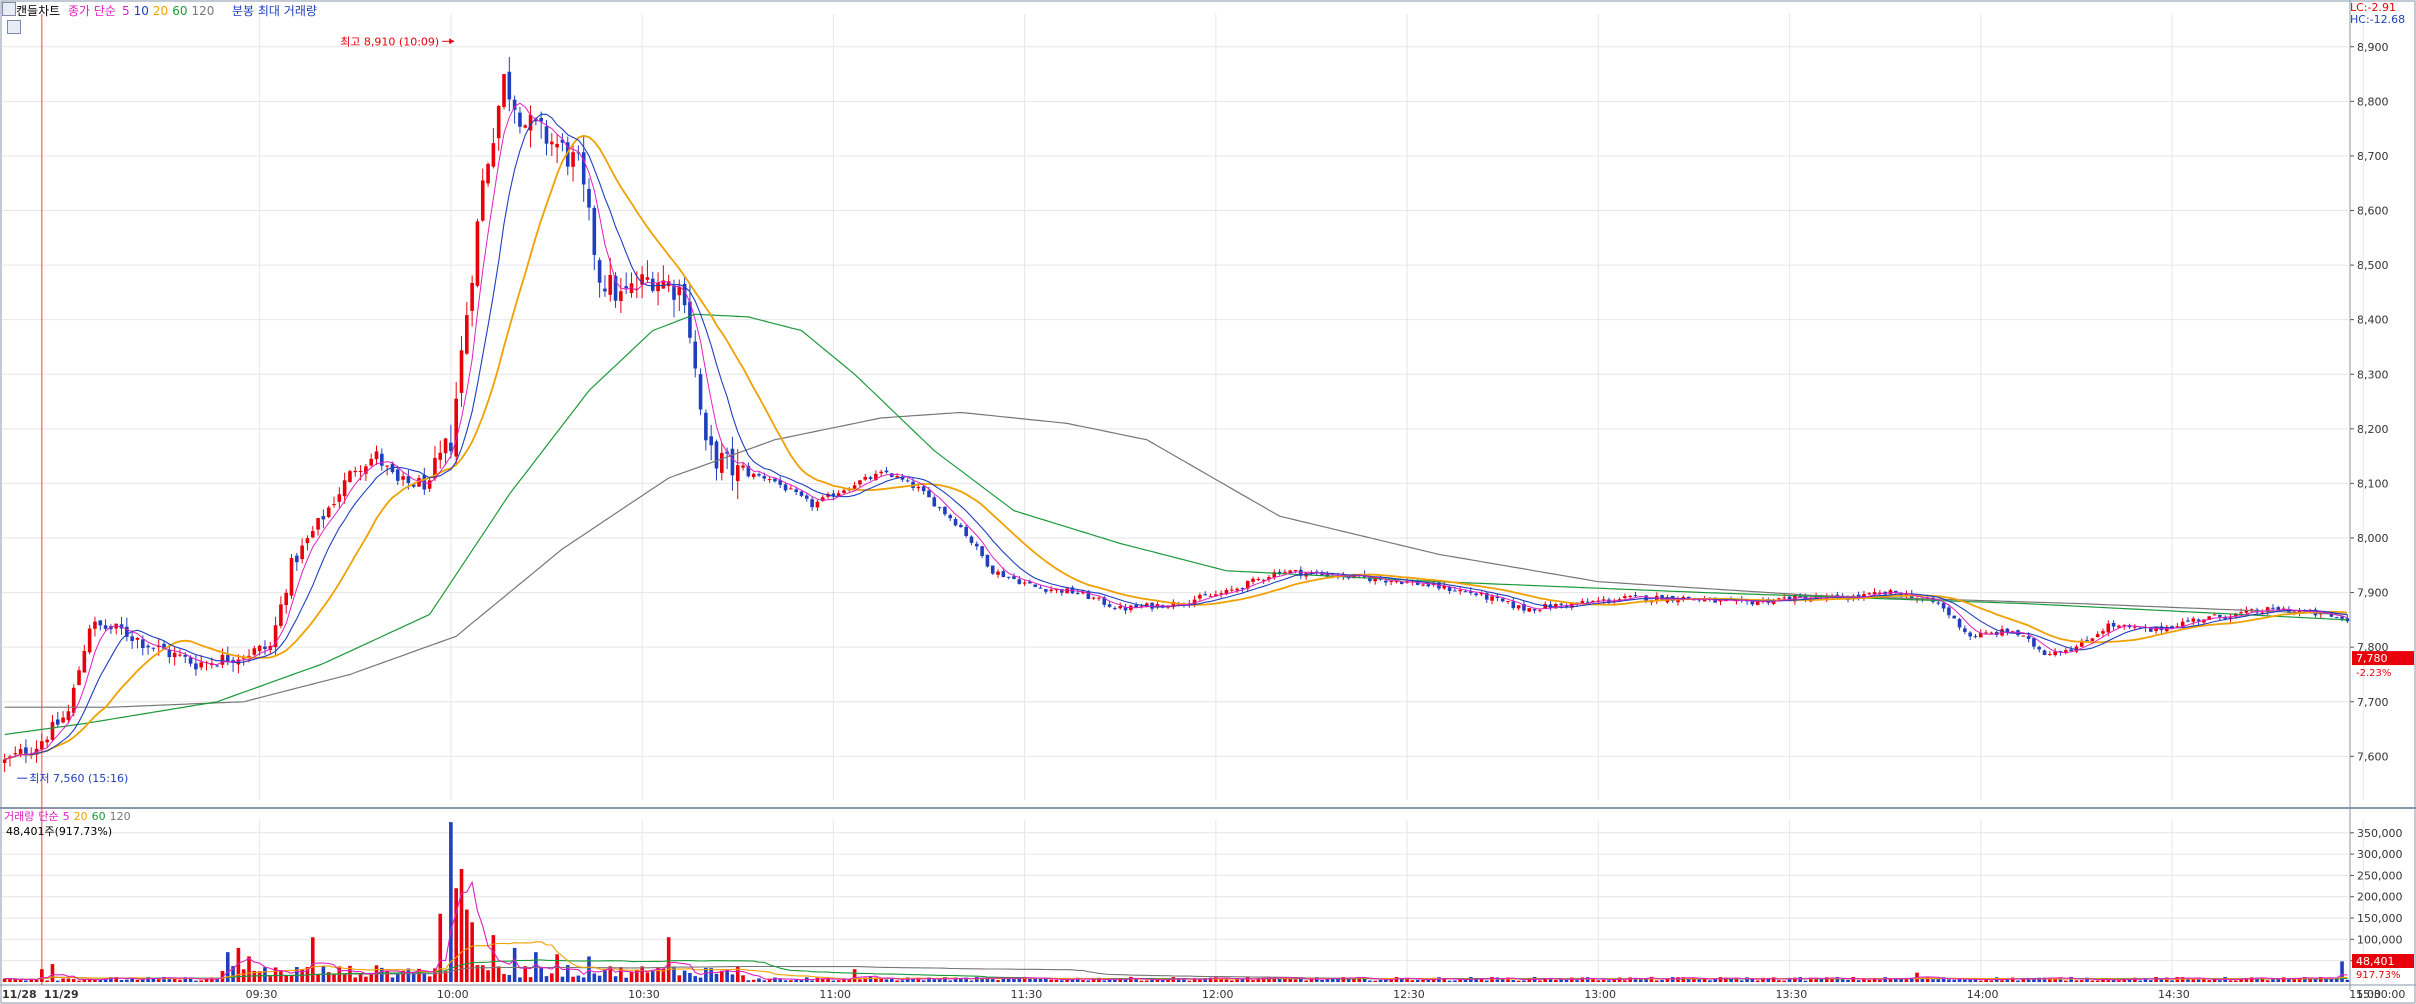 This screenshot has height=1004, width=2416. I want to click on vol-ma20-label: 20, so click(80, 816).